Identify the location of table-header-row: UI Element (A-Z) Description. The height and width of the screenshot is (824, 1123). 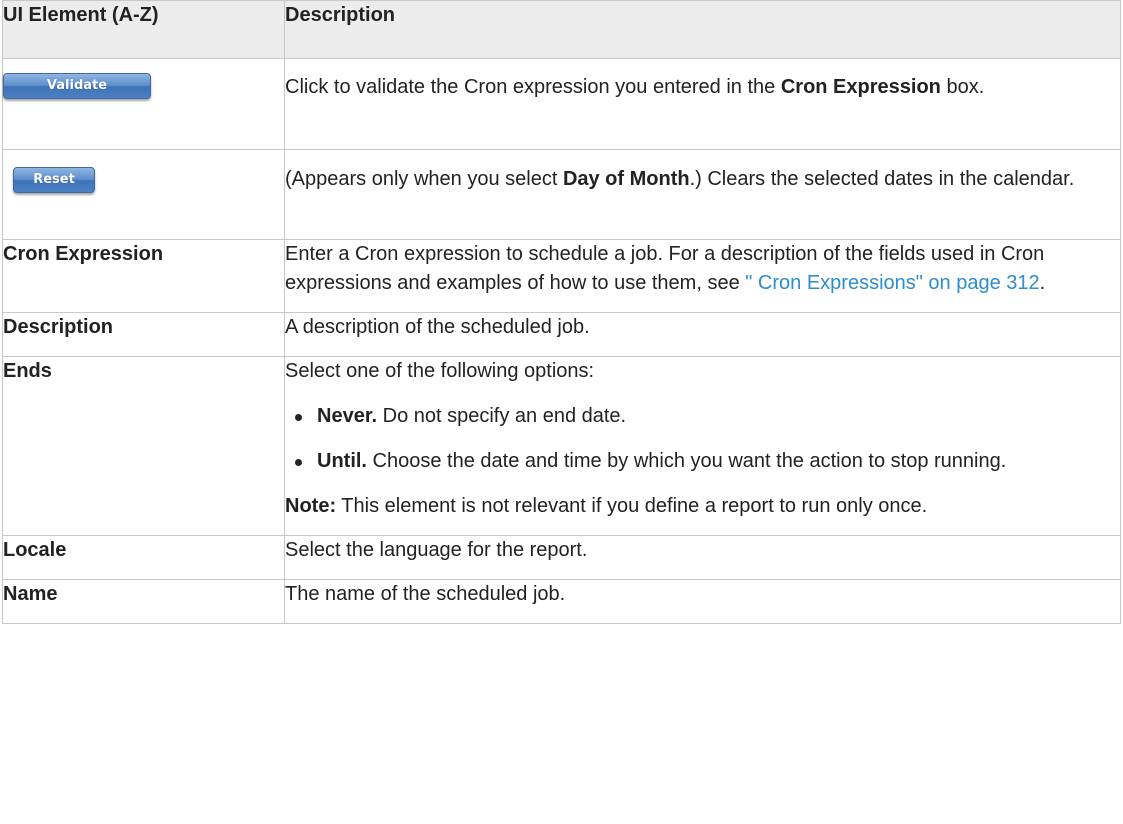
(561, 29).